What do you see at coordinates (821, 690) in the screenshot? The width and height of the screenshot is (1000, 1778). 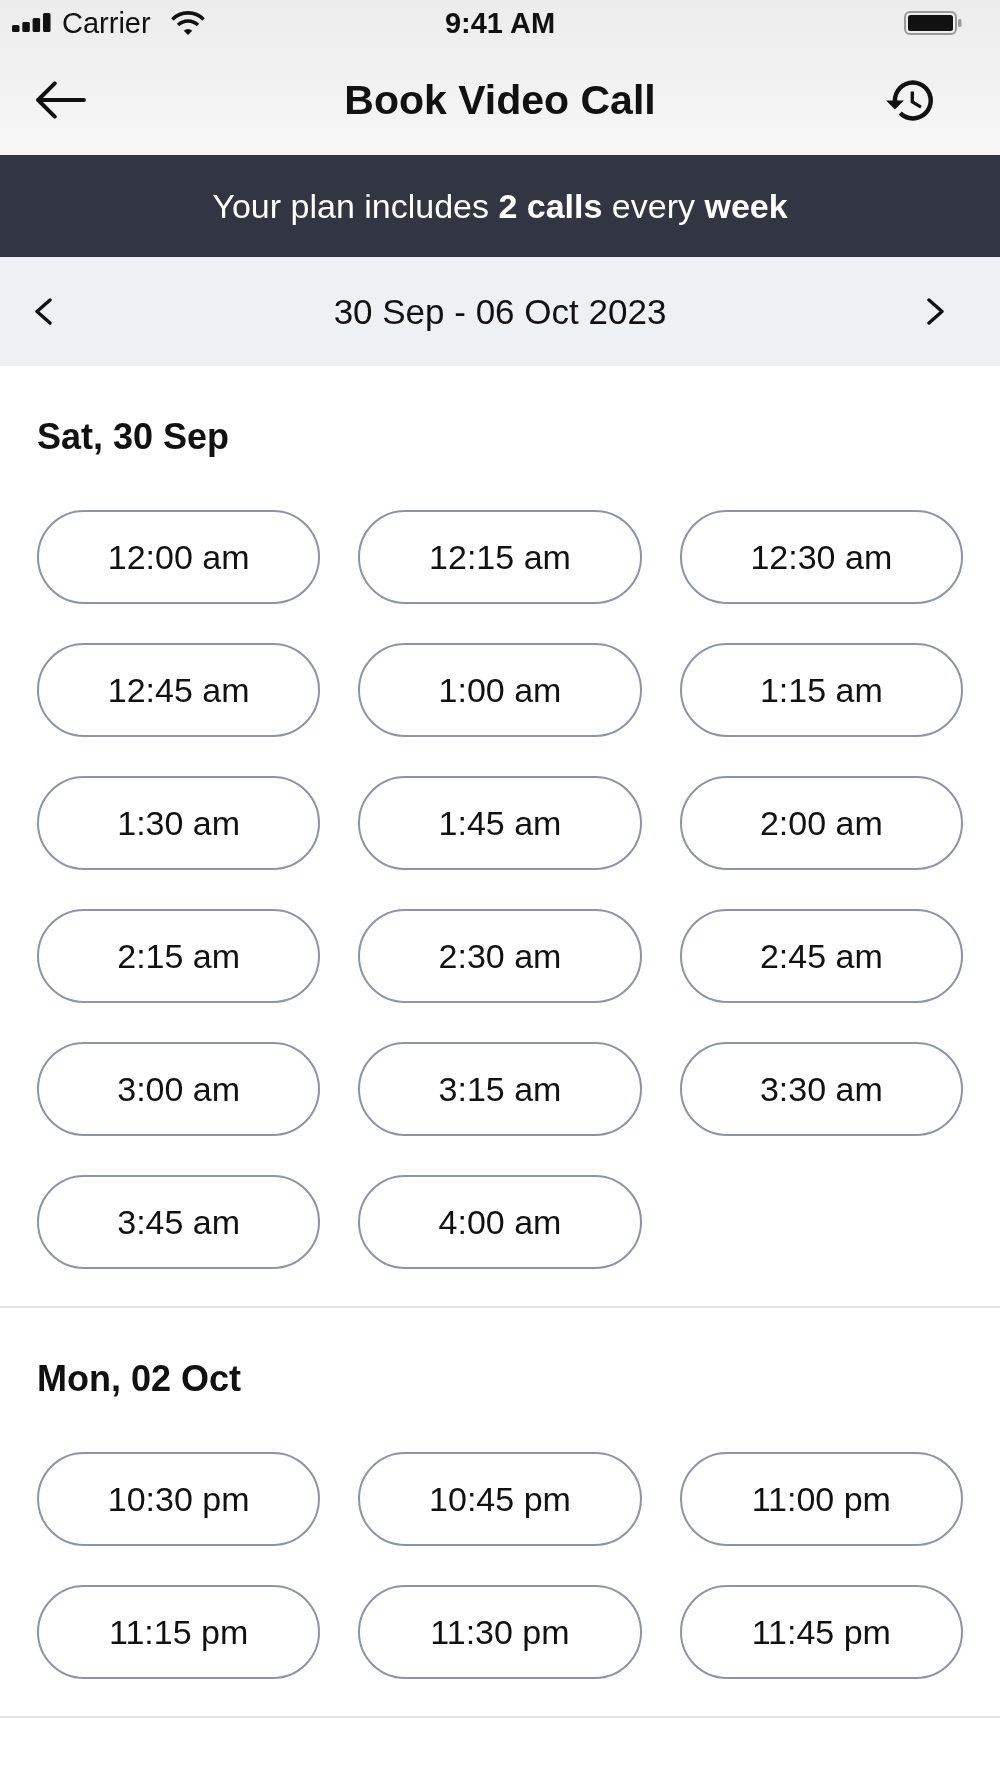 I see `time-slot-button: 1:15 am` at bounding box center [821, 690].